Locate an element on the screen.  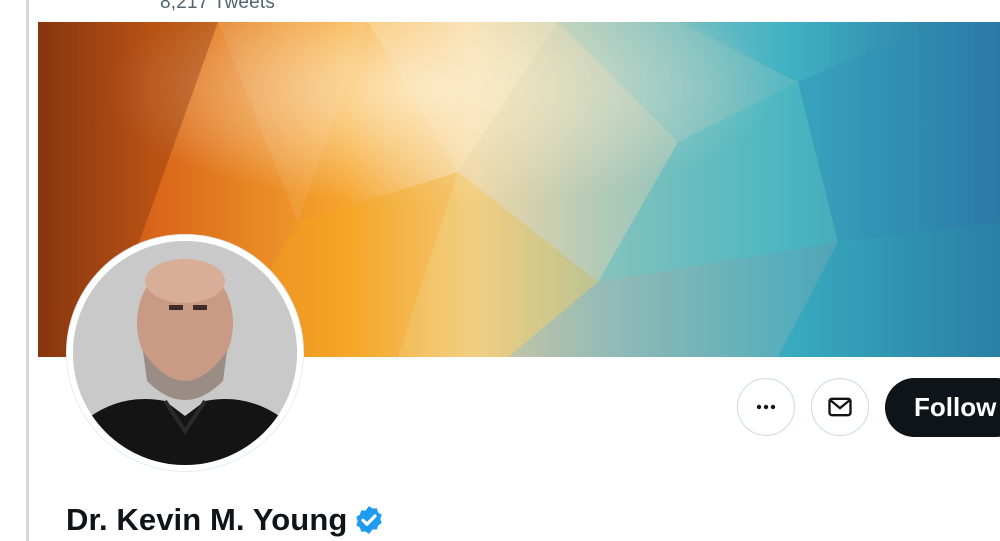
avatar-ring is located at coordinates (185, 353).